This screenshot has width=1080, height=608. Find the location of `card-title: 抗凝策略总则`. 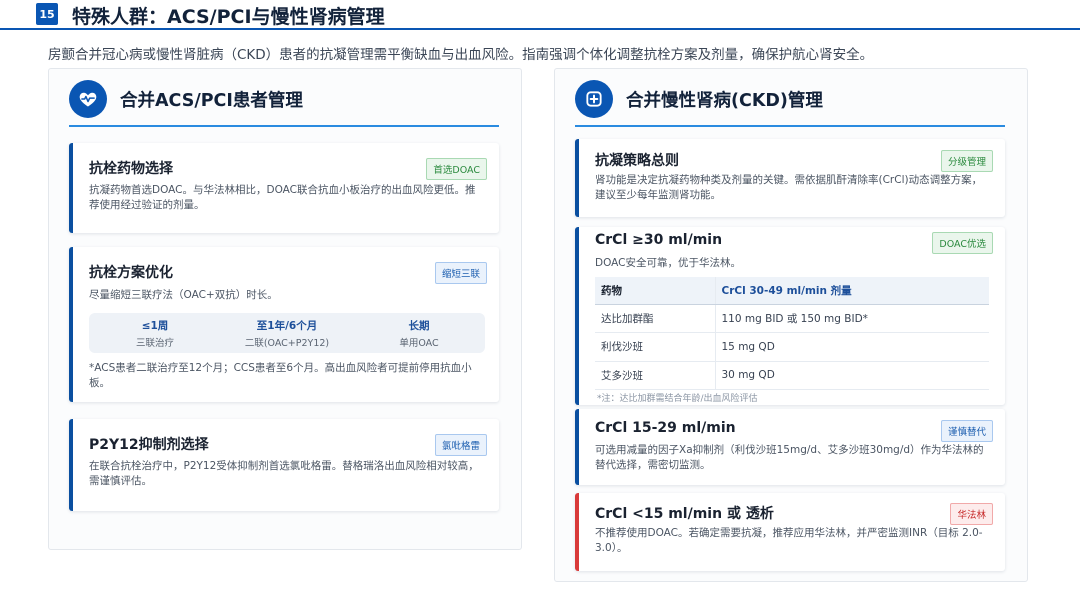

card-title: 抗凝策略总则 is located at coordinates (637, 161).